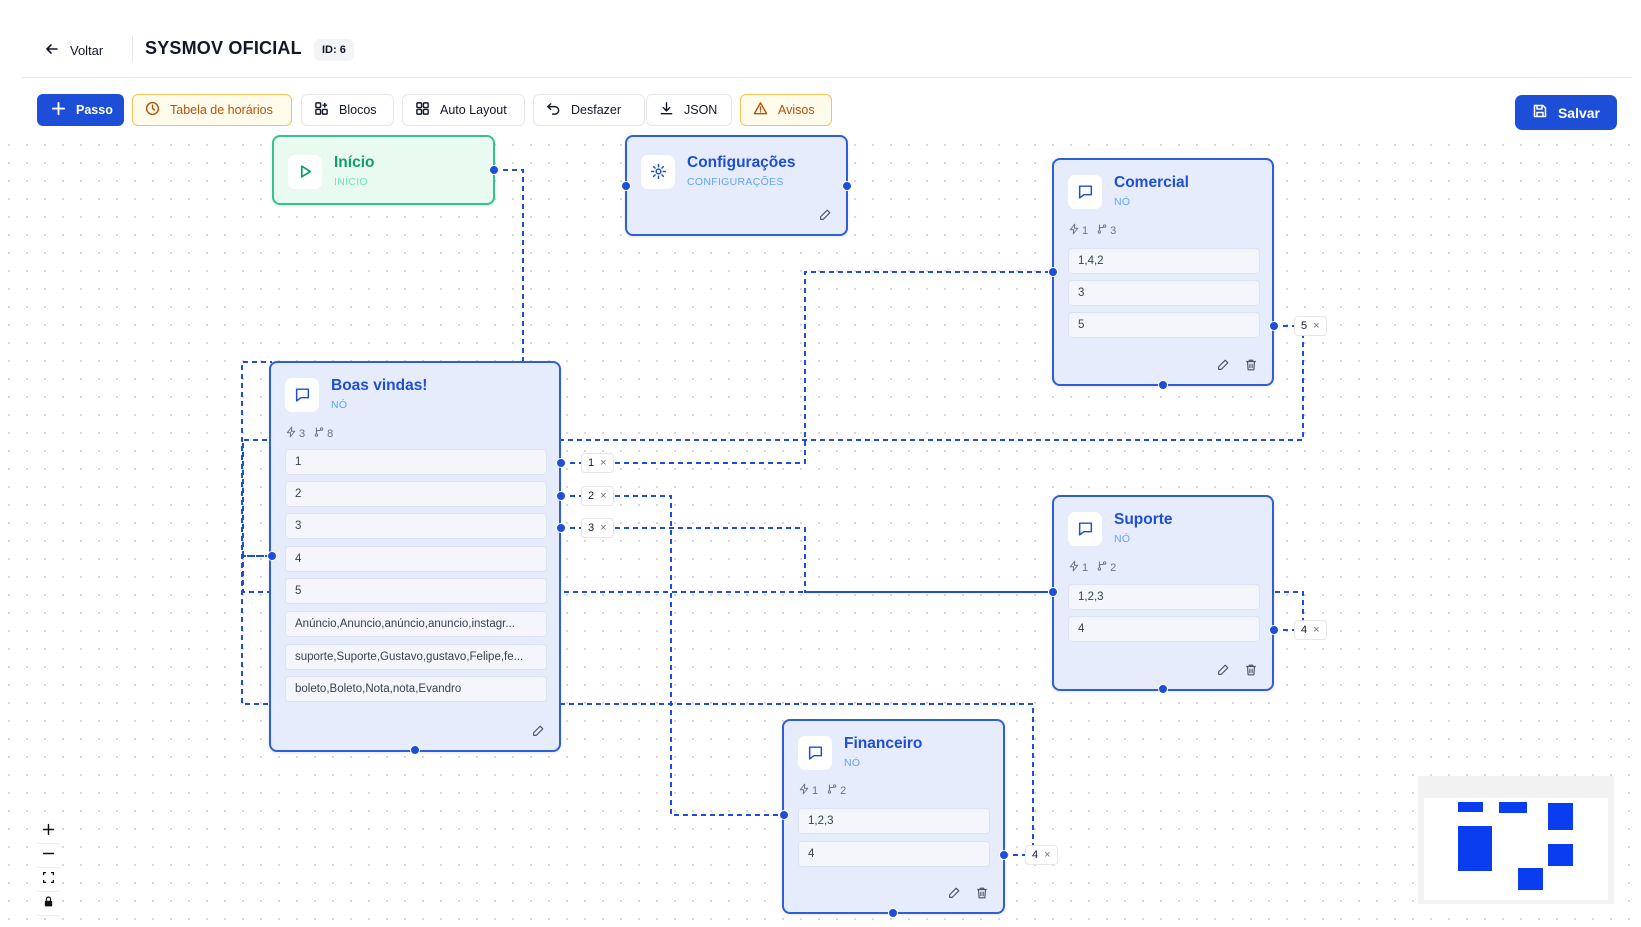 The image size is (1641, 927). Describe the element at coordinates (80, 110) in the screenshot. I see `add-step-button: Passo` at that location.